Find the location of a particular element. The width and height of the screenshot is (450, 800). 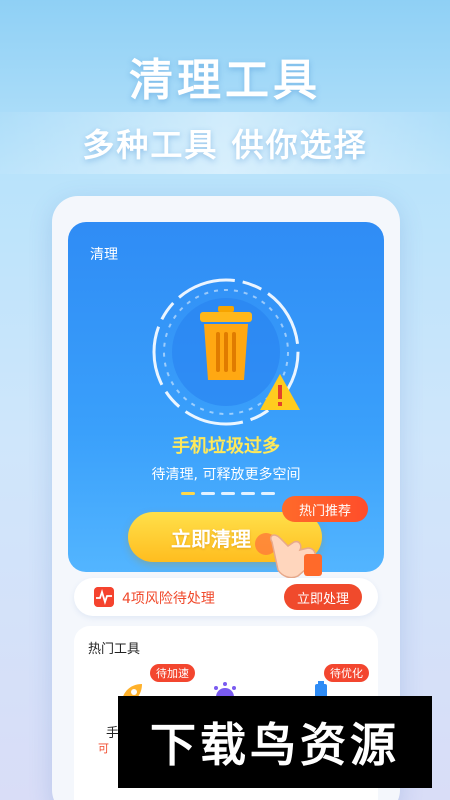

risk-text: 4项风险待处理 is located at coordinates (168, 599).